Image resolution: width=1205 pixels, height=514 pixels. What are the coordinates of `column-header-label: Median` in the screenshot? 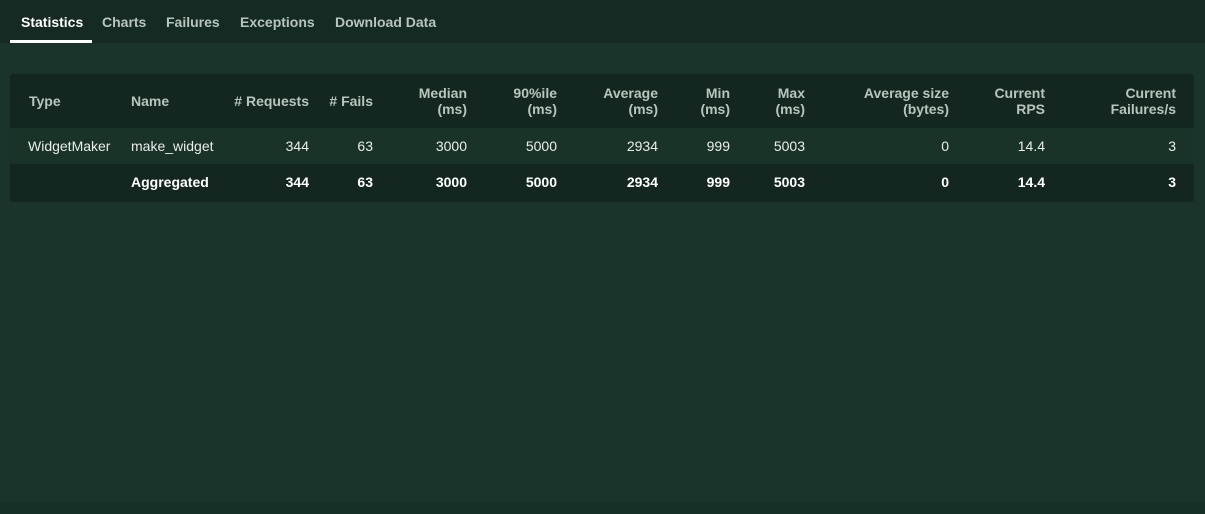 It's located at (442, 93).